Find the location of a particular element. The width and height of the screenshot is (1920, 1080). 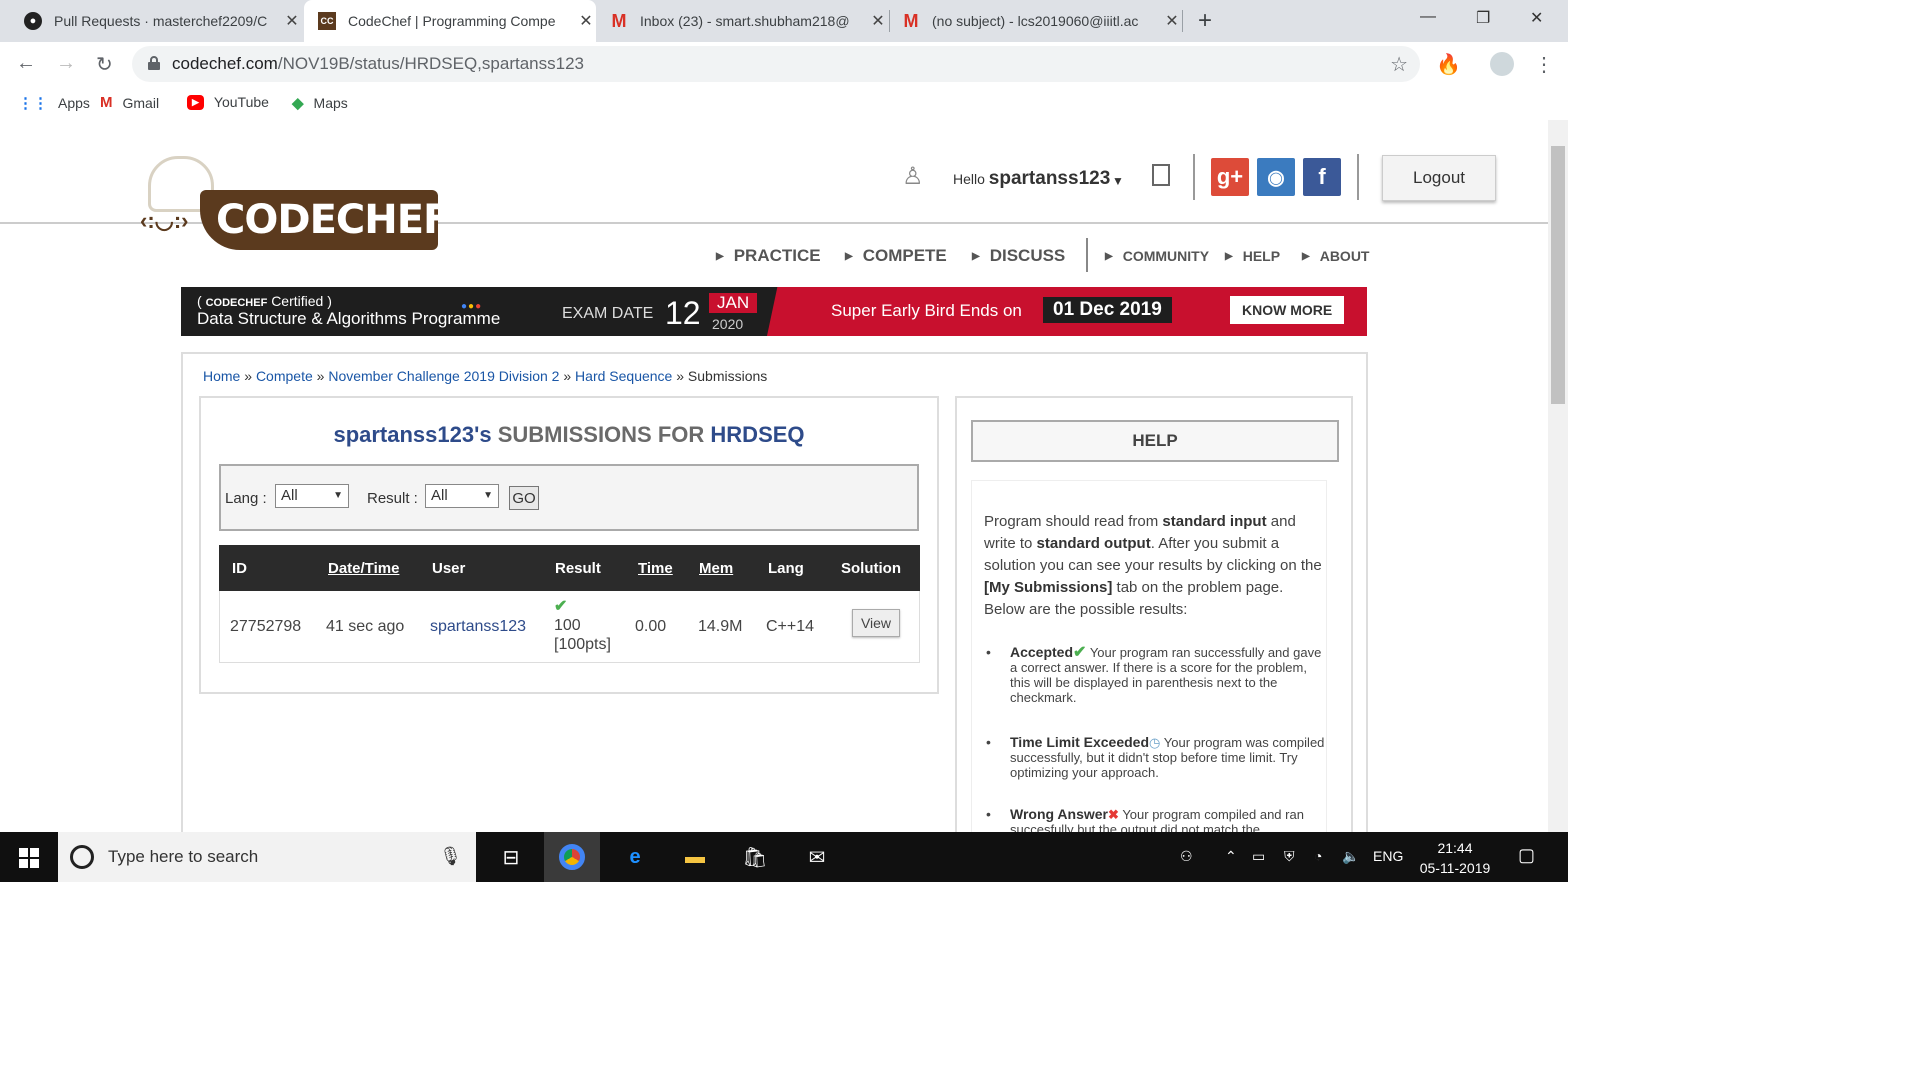

google-plus-icon: g+ is located at coordinates (1230, 177).